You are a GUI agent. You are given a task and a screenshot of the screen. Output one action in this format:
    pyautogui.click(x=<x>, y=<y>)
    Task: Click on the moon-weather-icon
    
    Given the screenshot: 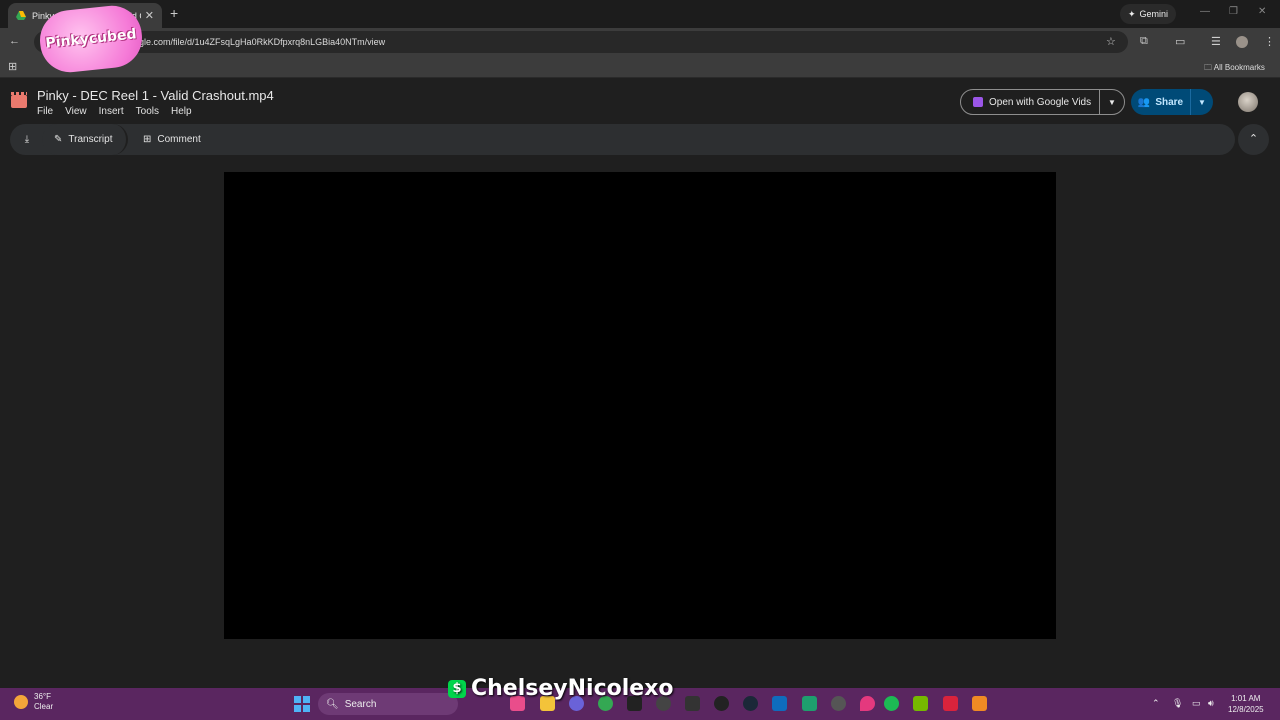 What is the action you would take?
    pyautogui.click(x=21, y=702)
    